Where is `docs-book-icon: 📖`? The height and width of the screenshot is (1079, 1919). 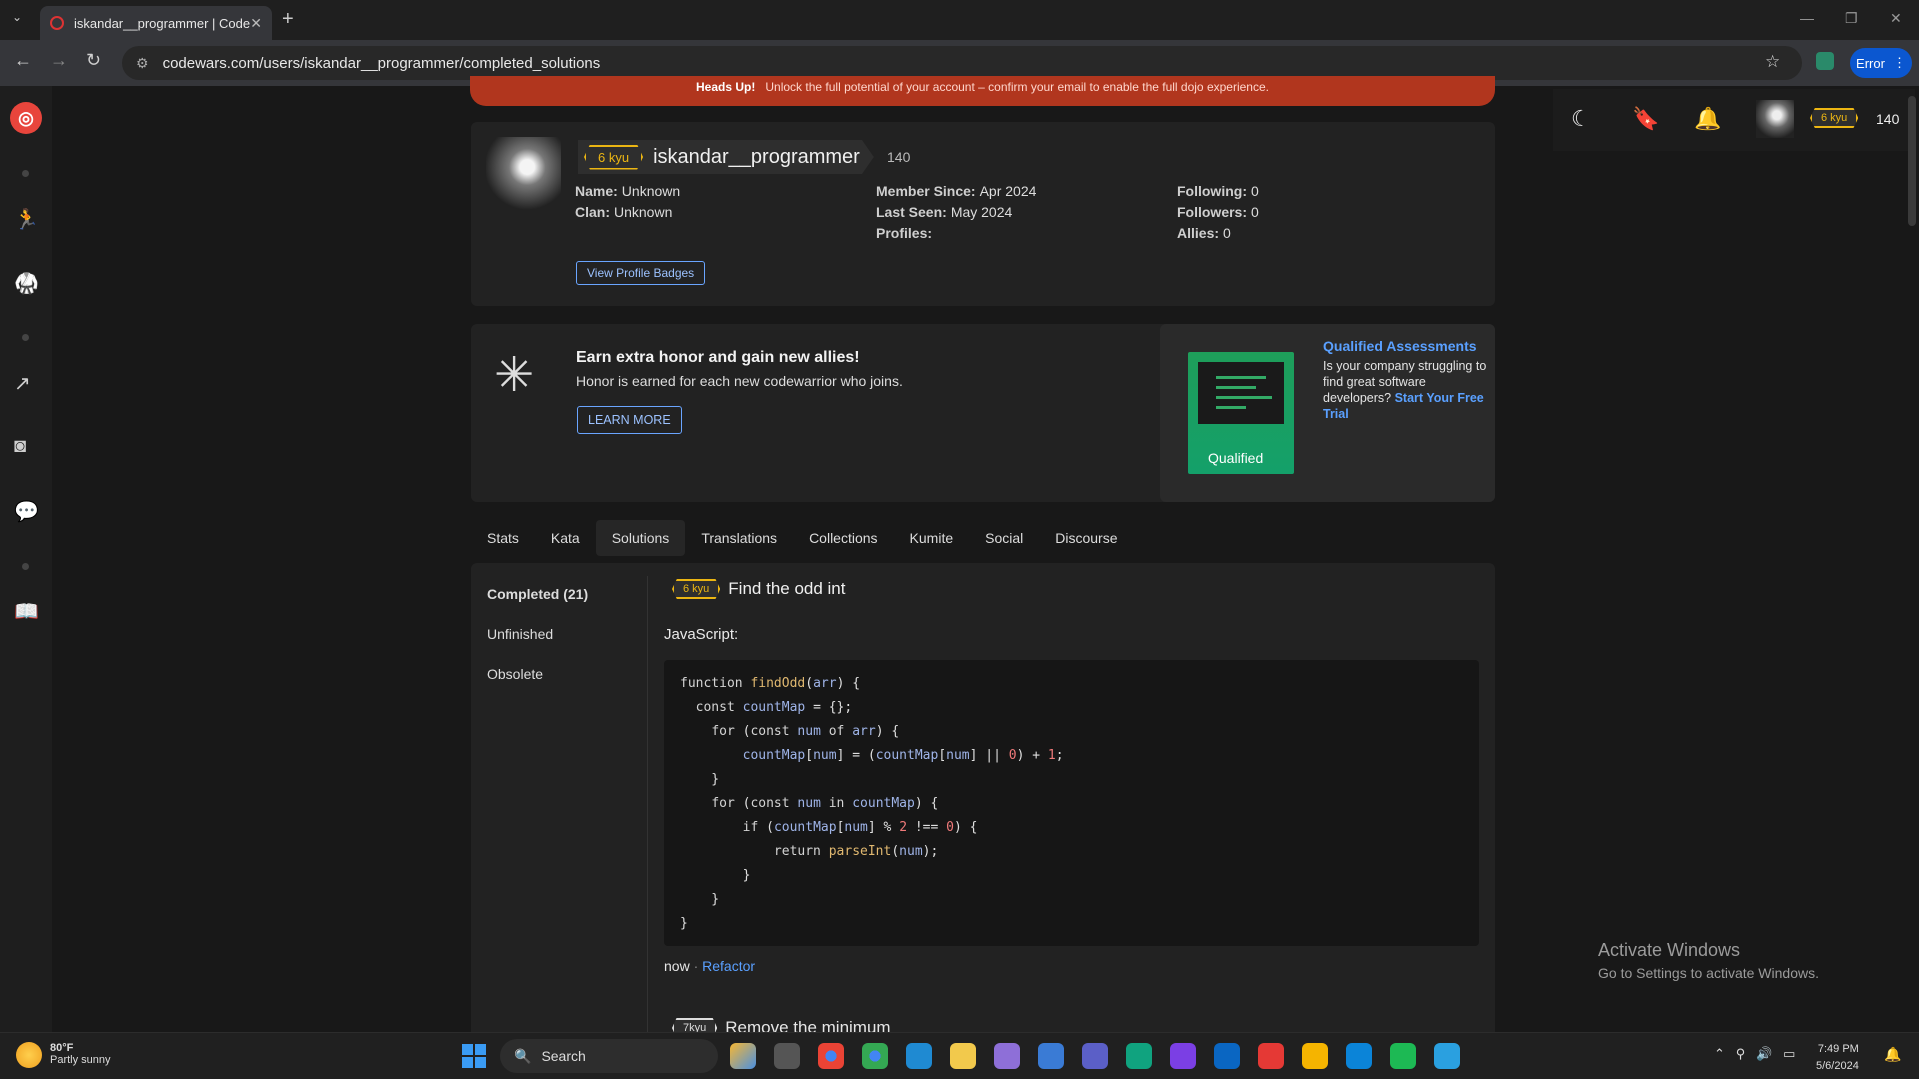
docs-book-icon: 📖 is located at coordinates (26, 611).